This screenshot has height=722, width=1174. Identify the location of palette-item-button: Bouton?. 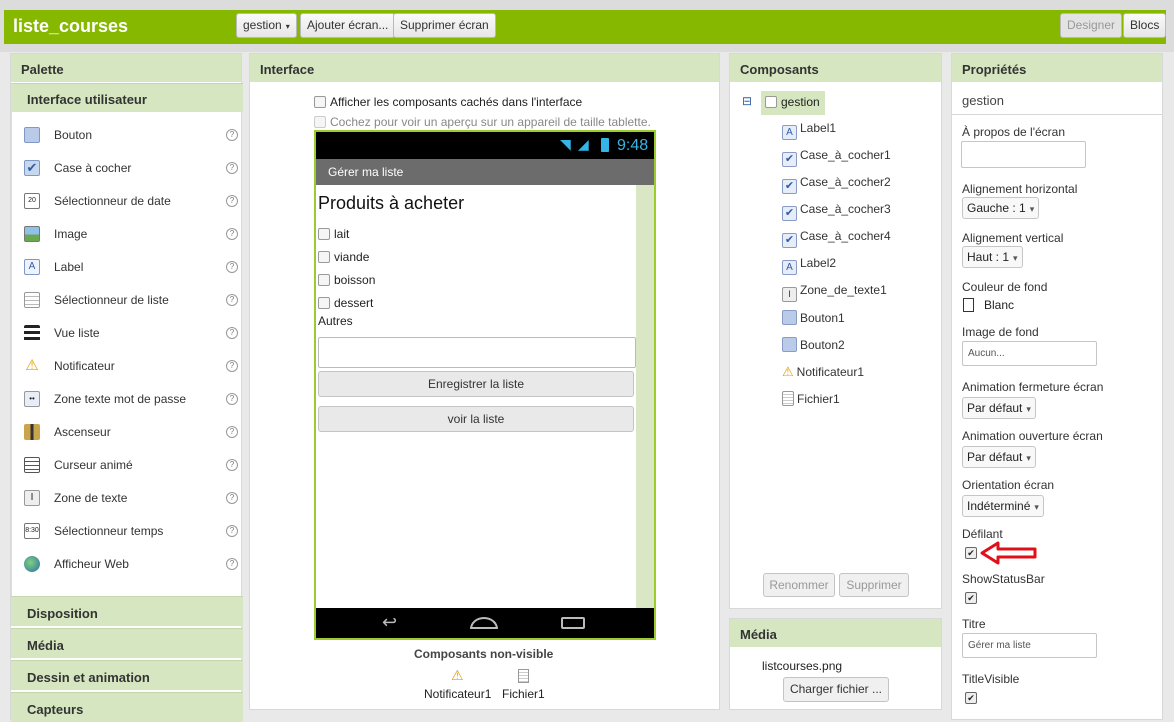
(131, 135).